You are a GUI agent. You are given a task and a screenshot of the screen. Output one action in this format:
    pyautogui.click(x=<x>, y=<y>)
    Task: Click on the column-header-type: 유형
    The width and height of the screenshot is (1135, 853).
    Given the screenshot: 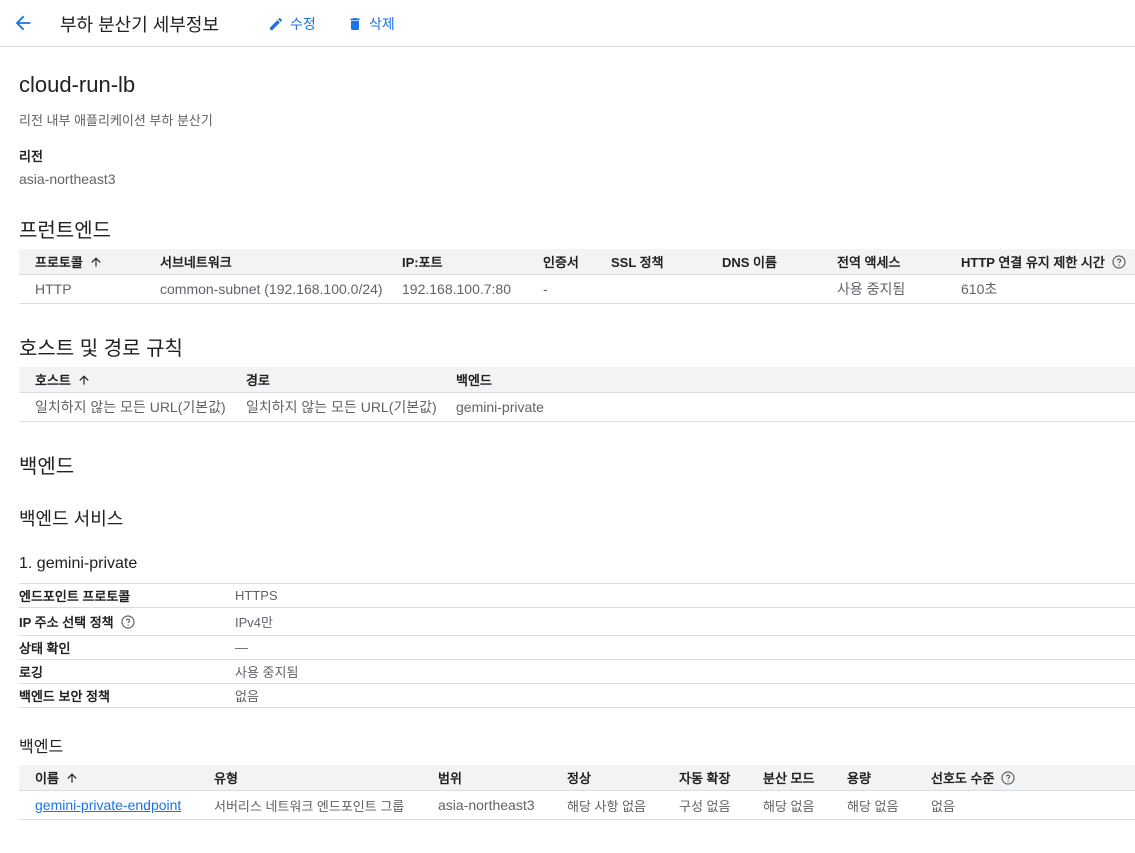 What is the action you would take?
    pyautogui.click(x=326, y=778)
    